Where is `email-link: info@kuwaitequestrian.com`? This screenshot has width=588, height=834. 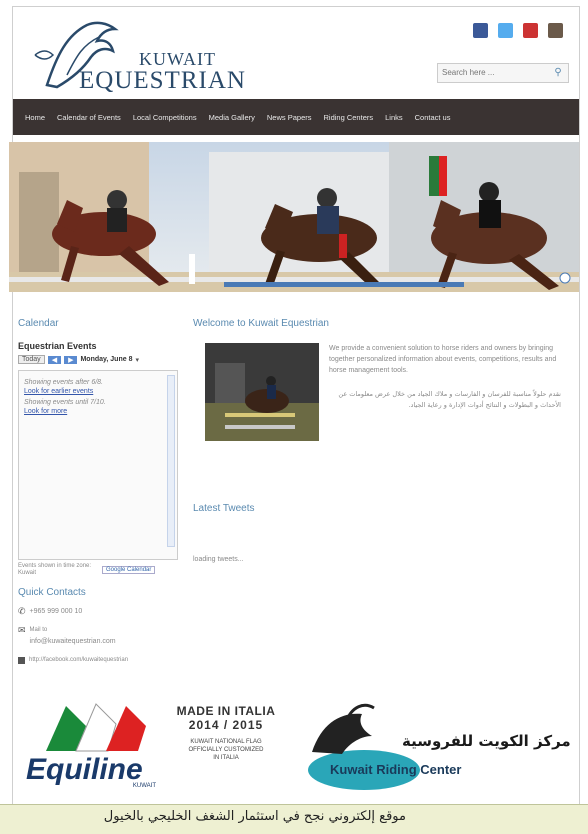
email-link: info@kuwaitequestrian.com is located at coordinates (73, 641).